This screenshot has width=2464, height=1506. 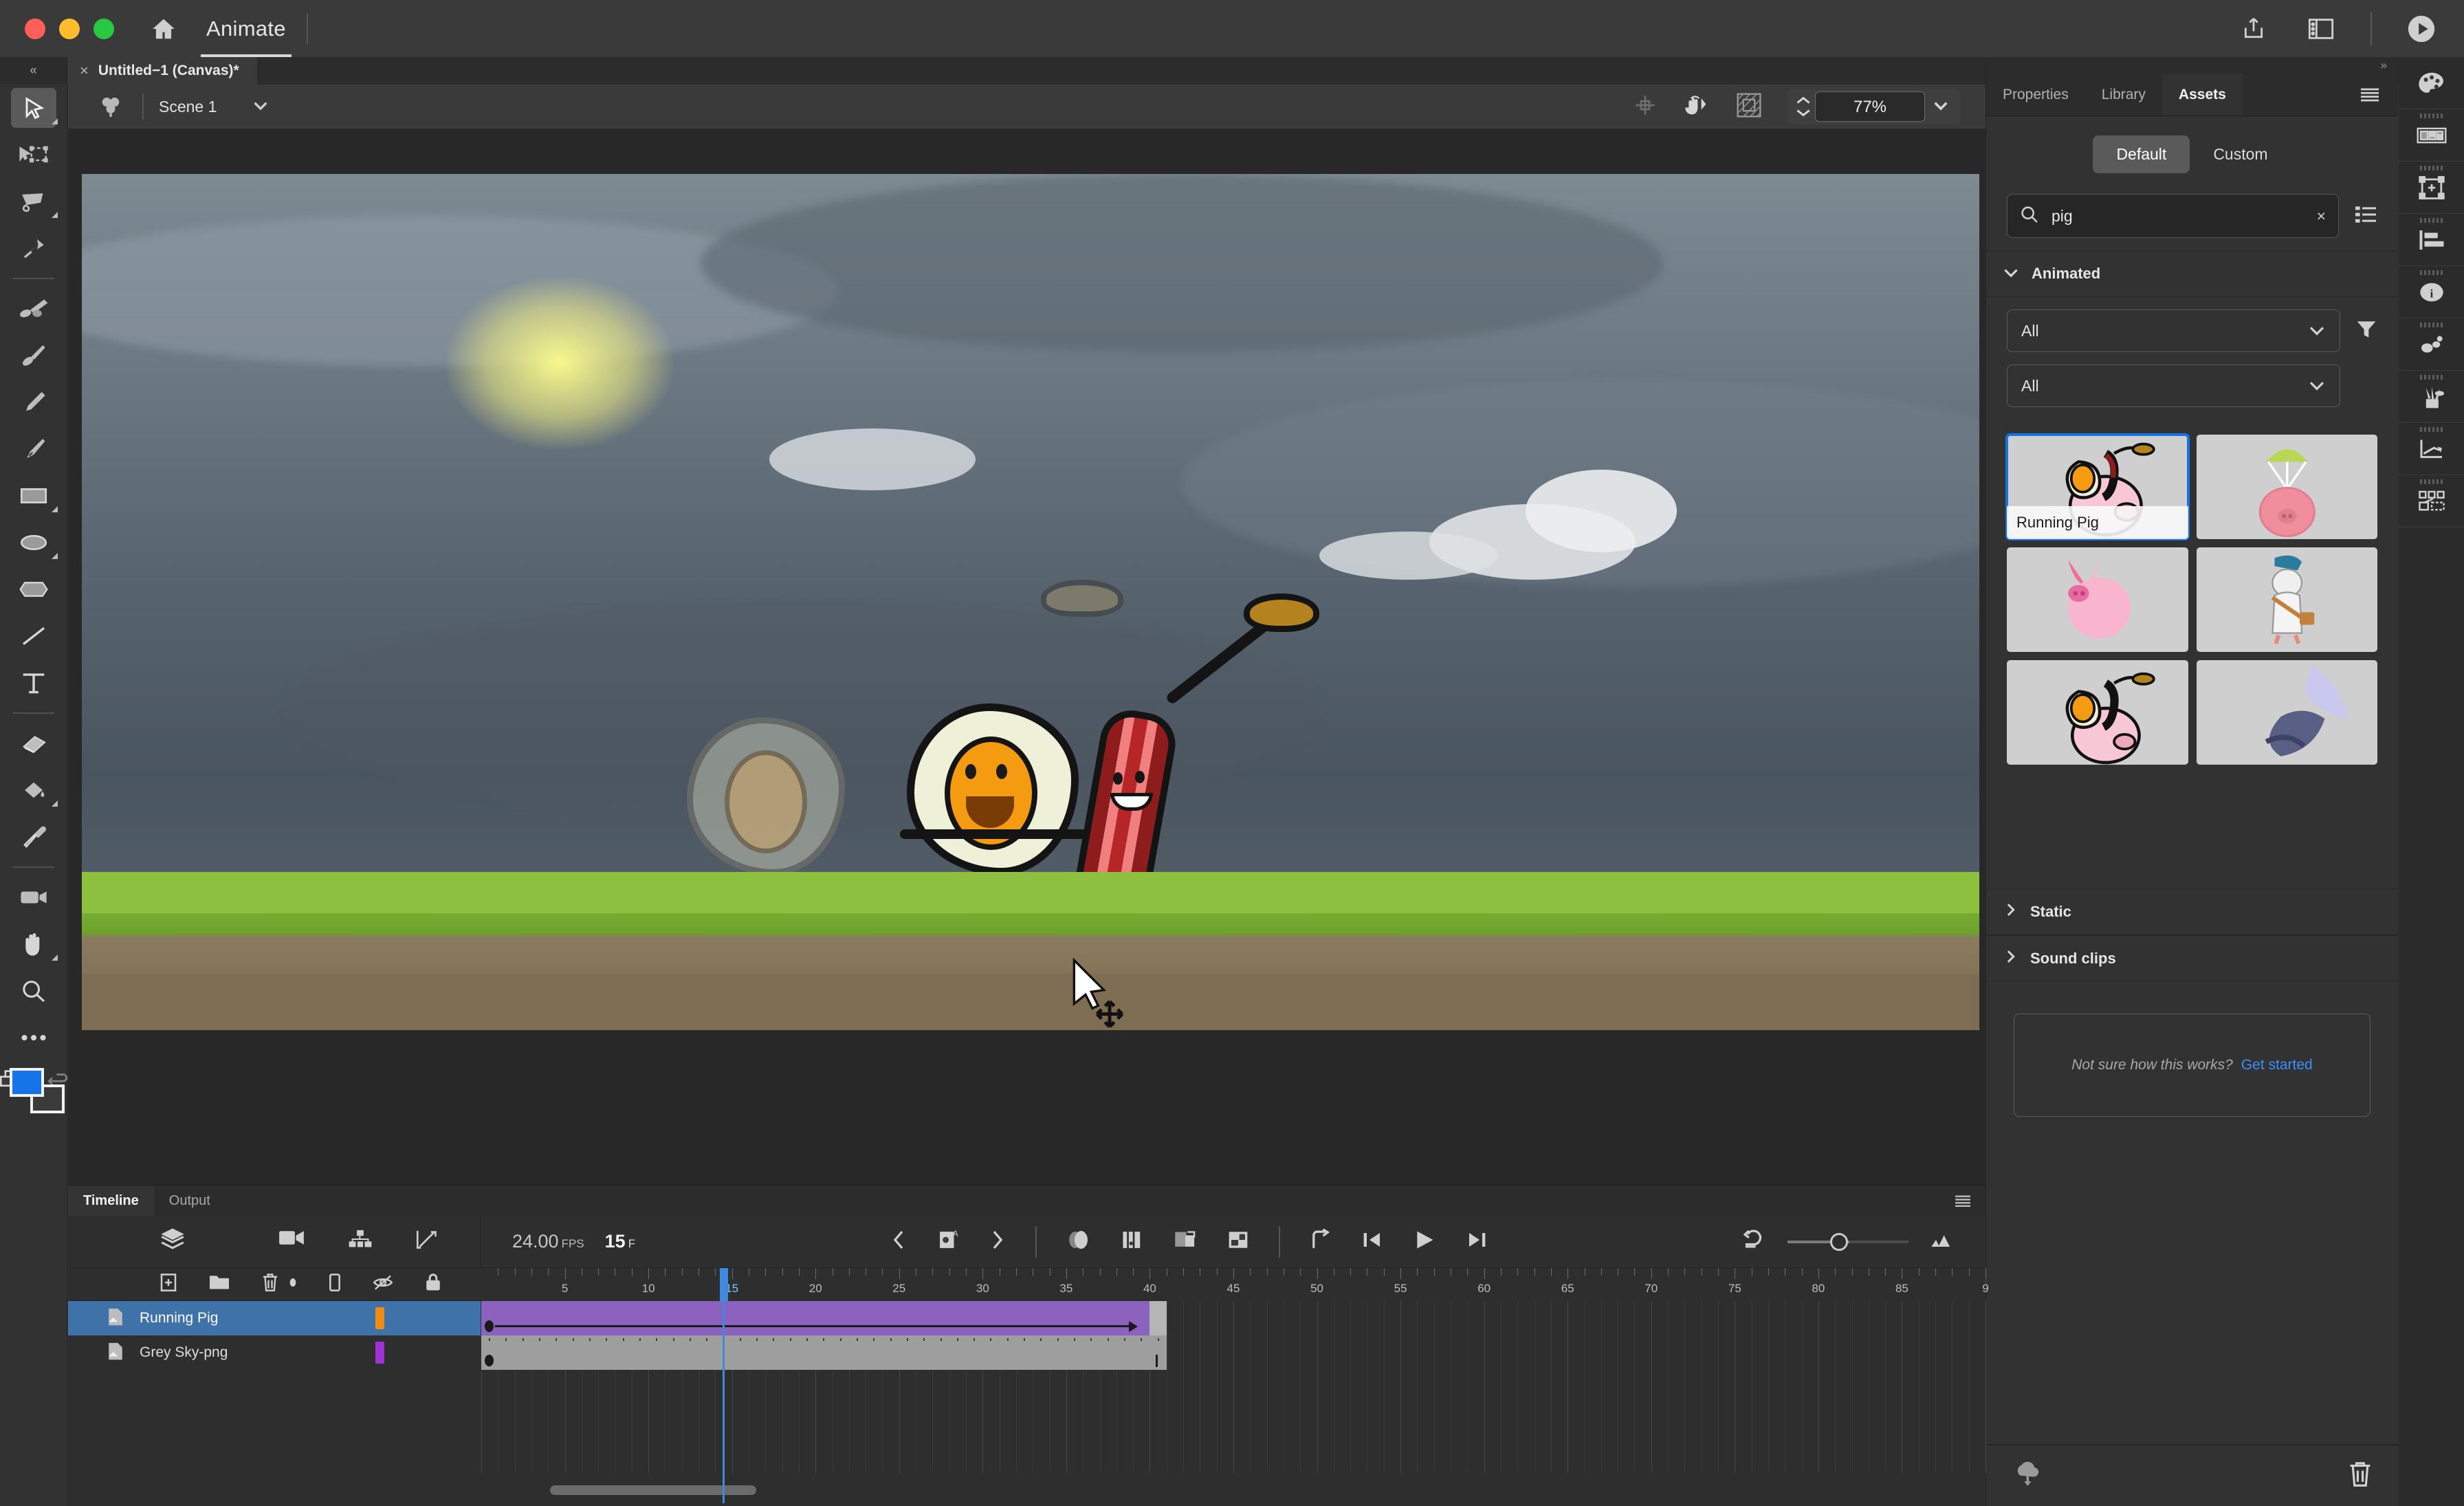 What do you see at coordinates (2431, 344) in the screenshot?
I see `panel-icon-assets` at bounding box center [2431, 344].